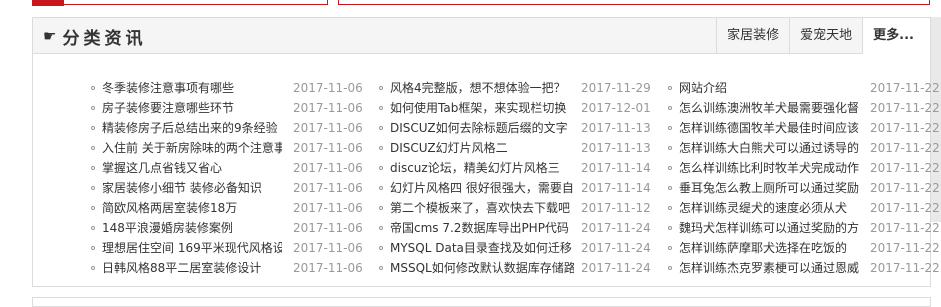  I want to click on news-title-link: MSSQL如何修改默认数据库存储路, so click(482, 268).